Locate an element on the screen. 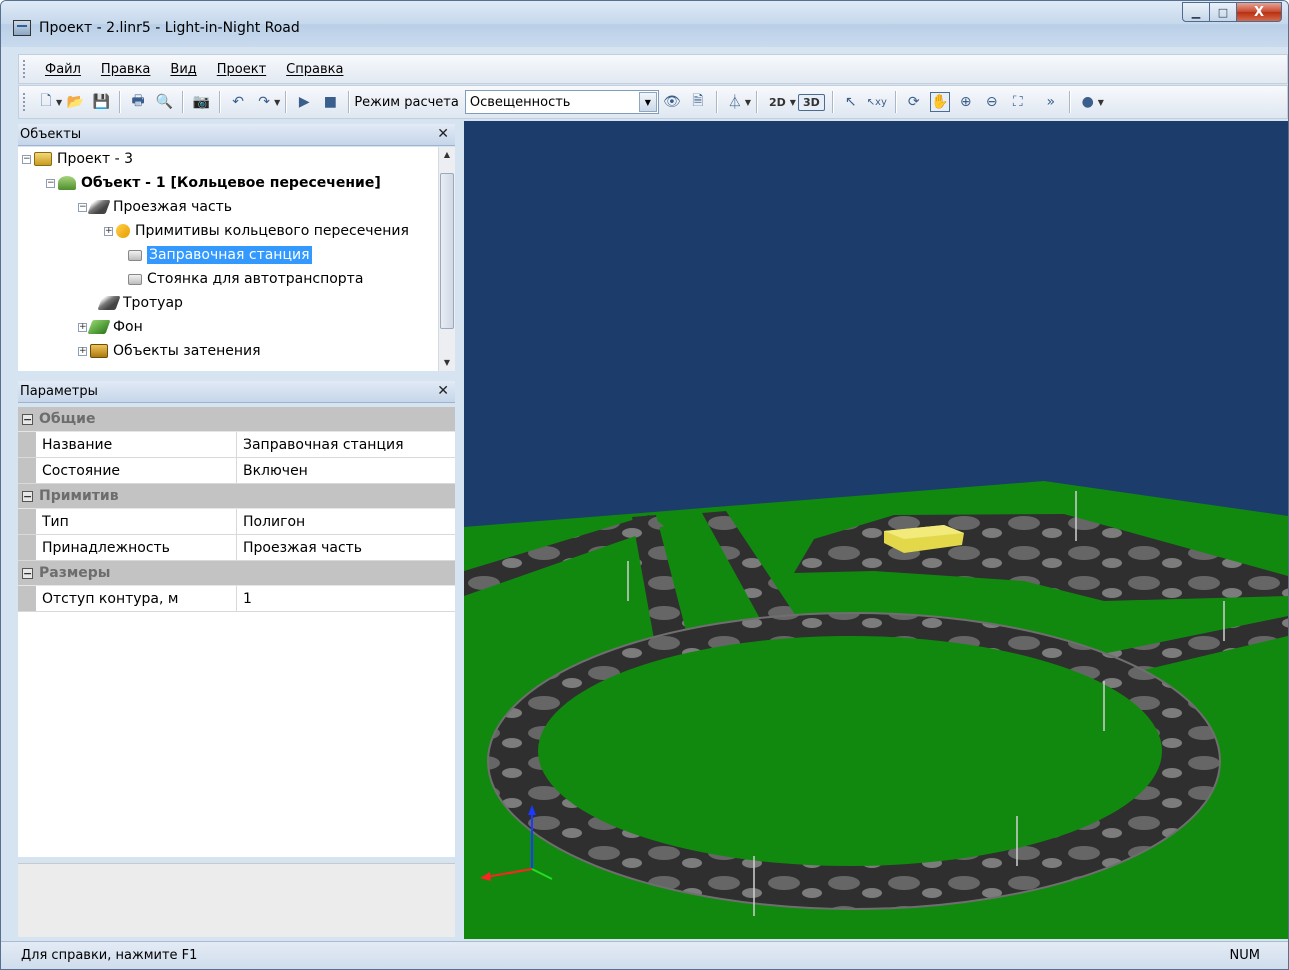 This screenshot has width=1289, height=970. view-3d-button: 3D is located at coordinates (811, 102).